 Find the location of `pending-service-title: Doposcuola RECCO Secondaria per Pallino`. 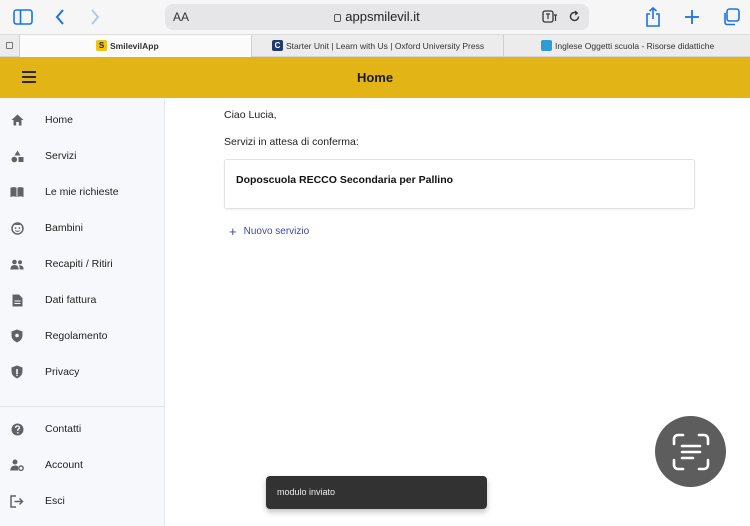

pending-service-title: Doposcuola RECCO Secondaria per Pallino is located at coordinates (345, 180).